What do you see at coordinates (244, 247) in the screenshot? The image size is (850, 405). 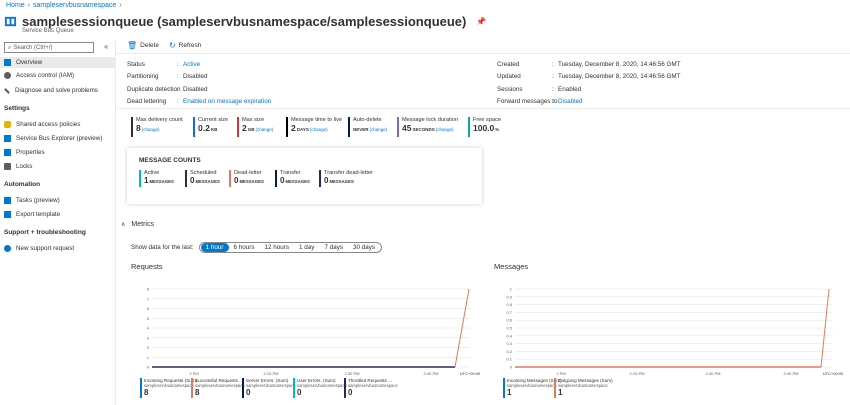 I see `range-6-hours: 6 hours` at bounding box center [244, 247].